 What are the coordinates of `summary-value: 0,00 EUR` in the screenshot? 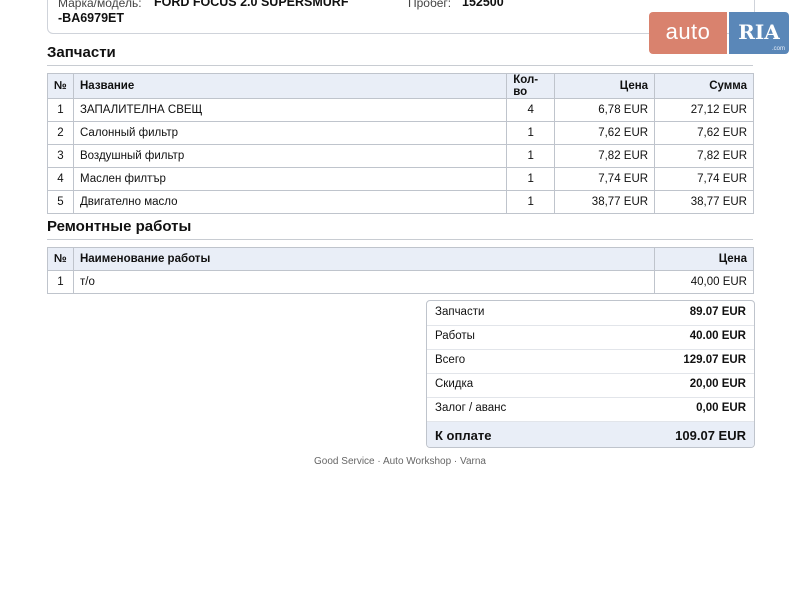 It's located at (721, 408).